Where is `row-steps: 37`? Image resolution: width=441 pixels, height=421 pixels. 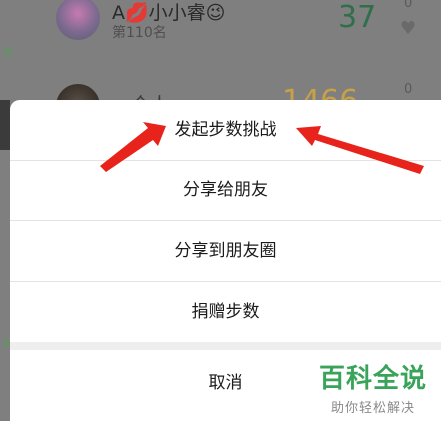 row-steps: 37 is located at coordinates (357, 17).